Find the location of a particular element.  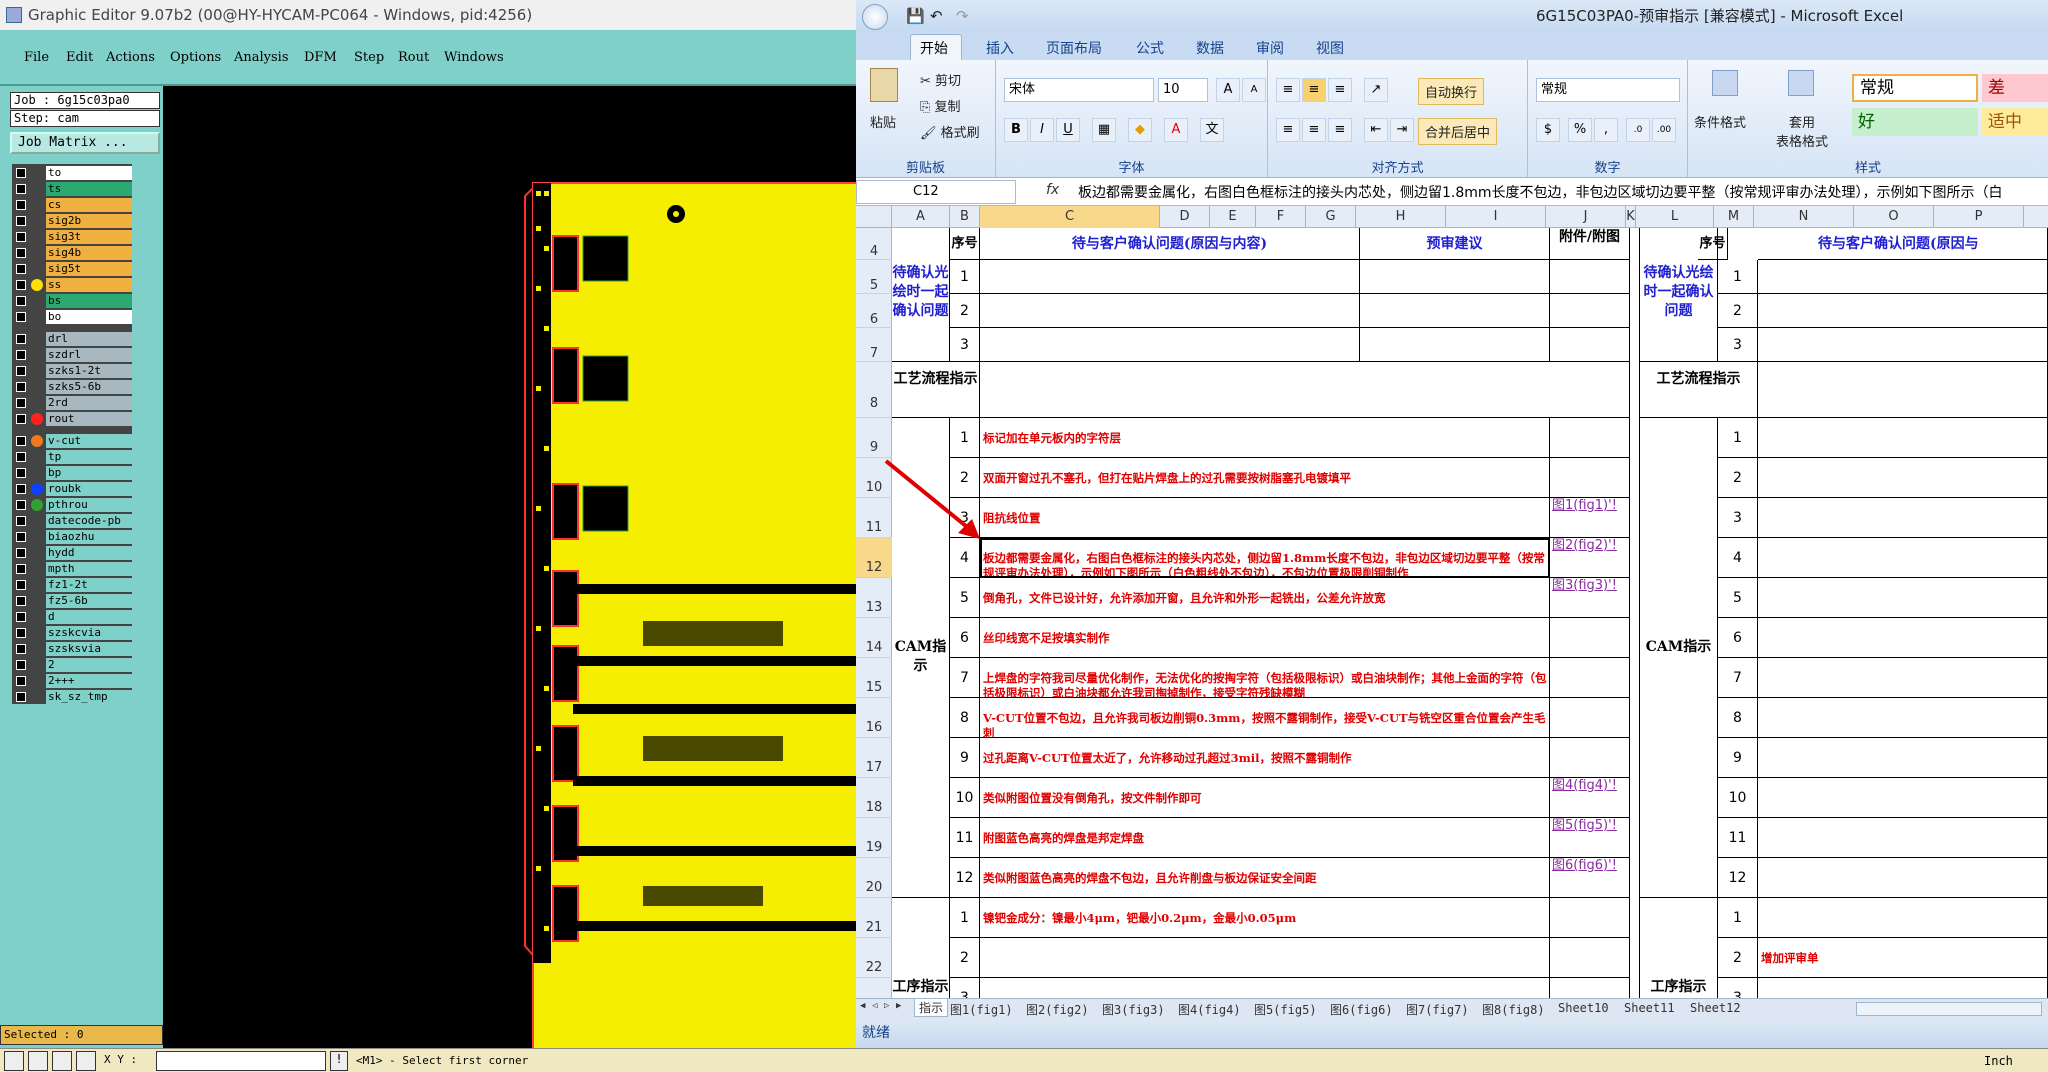

flow-section-label: 工艺流程指示 is located at coordinates (936, 390).